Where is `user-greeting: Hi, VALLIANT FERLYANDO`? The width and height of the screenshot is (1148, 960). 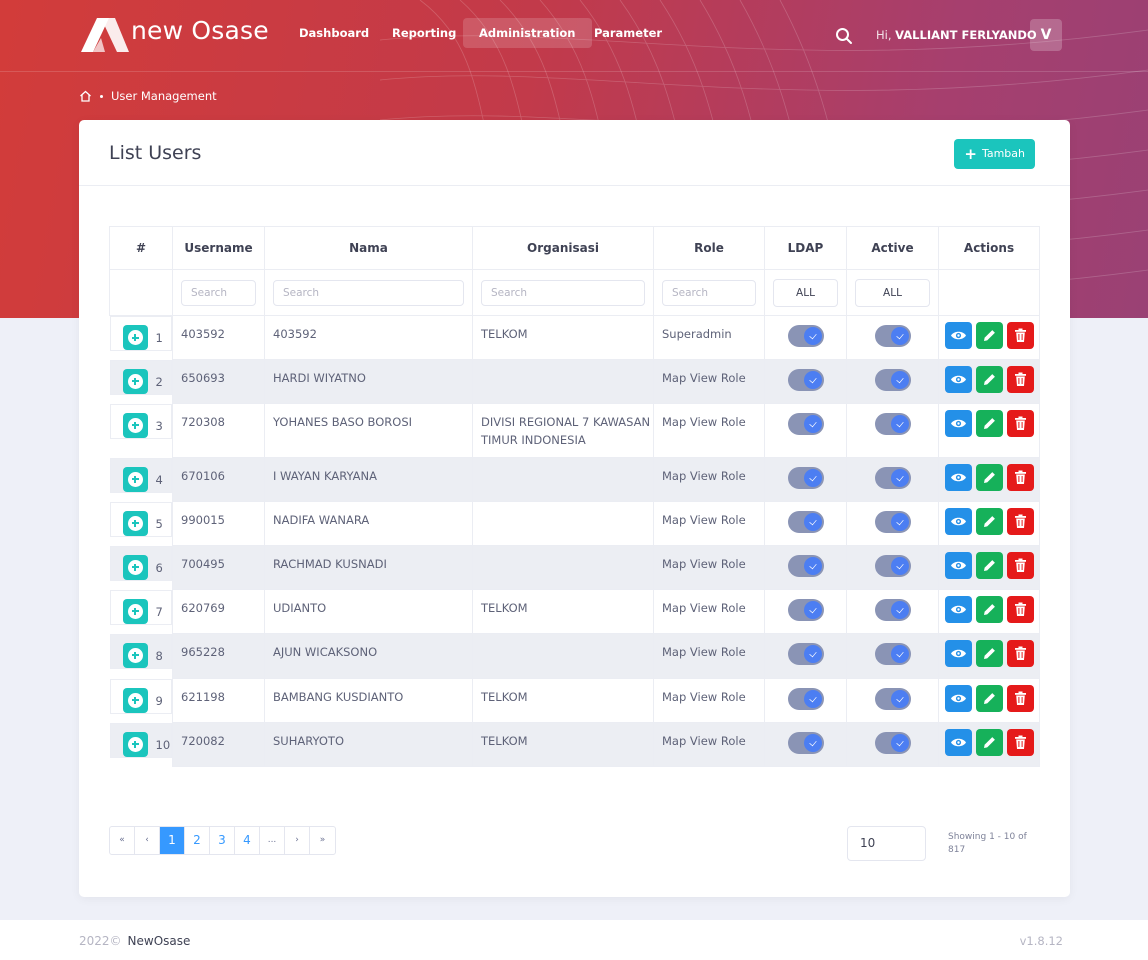
user-greeting: Hi, VALLIANT FERLYANDO is located at coordinates (956, 35).